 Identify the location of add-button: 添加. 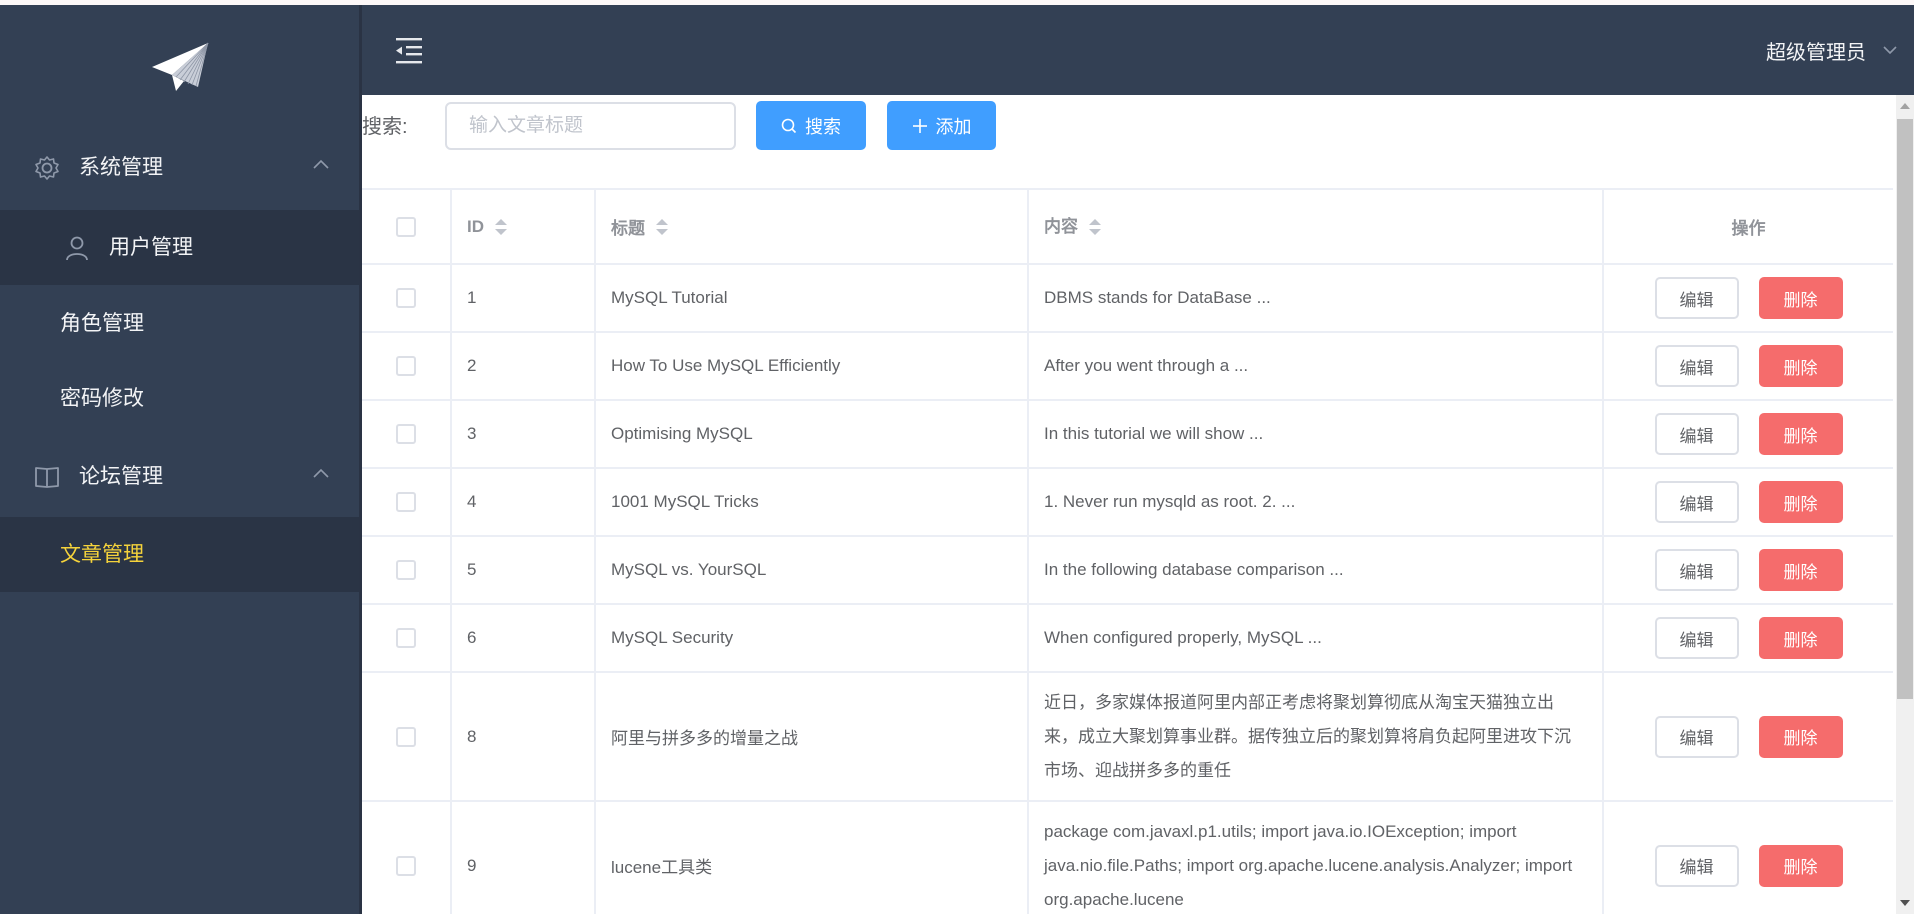
(941, 125).